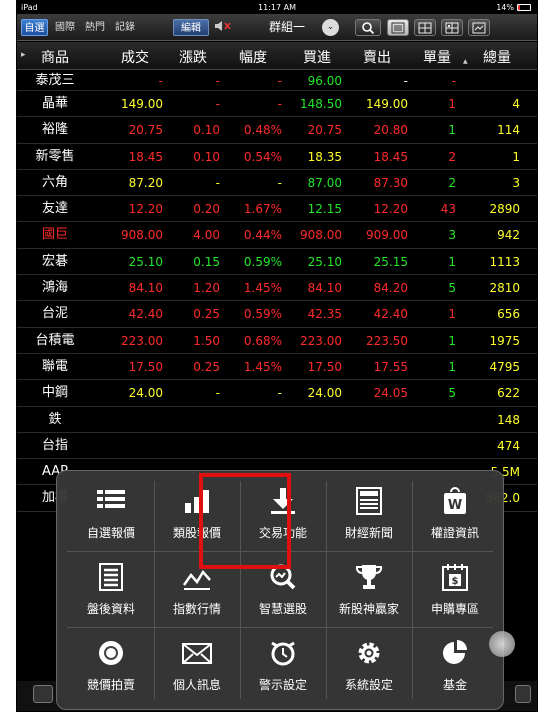 This screenshot has height=712, width=555. Describe the element at coordinates (390, 130) in the screenshot. I see `table-cell: 20.80` at that location.